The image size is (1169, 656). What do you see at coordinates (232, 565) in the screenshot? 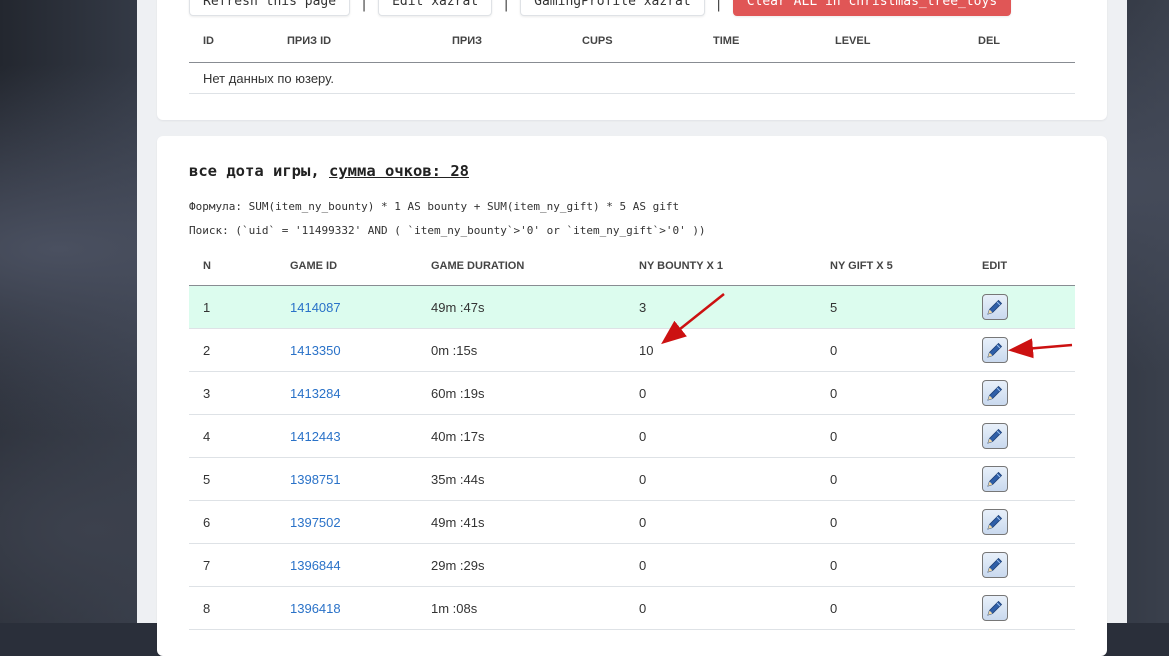
I see `row-number: 7` at bounding box center [232, 565].